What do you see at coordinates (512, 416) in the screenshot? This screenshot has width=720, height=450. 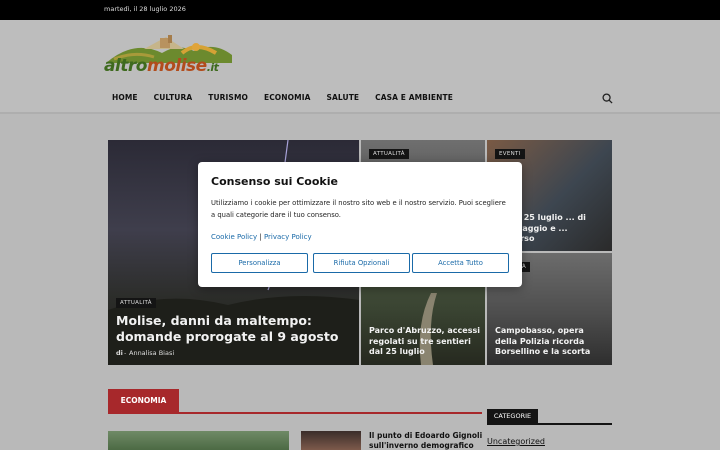 I see `sidebar-heading: CATEGORIE` at bounding box center [512, 416].